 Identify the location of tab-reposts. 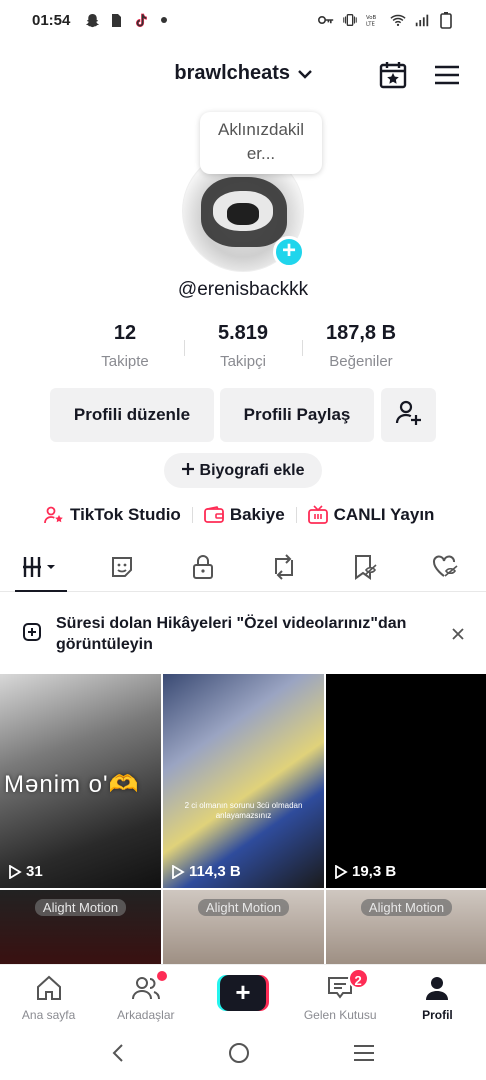
(283, 569).